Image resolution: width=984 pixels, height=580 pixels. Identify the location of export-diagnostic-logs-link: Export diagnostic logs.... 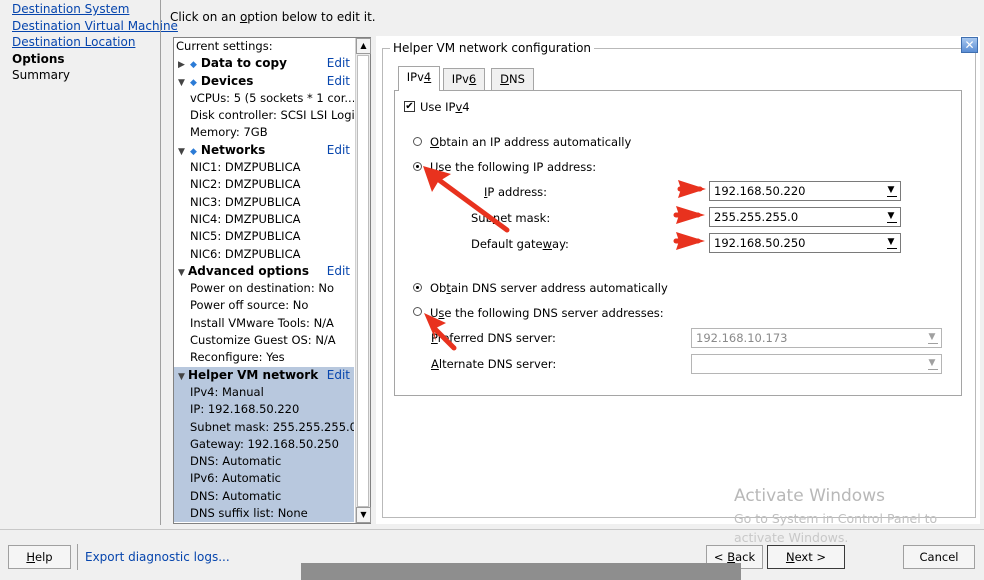
(157, 557).